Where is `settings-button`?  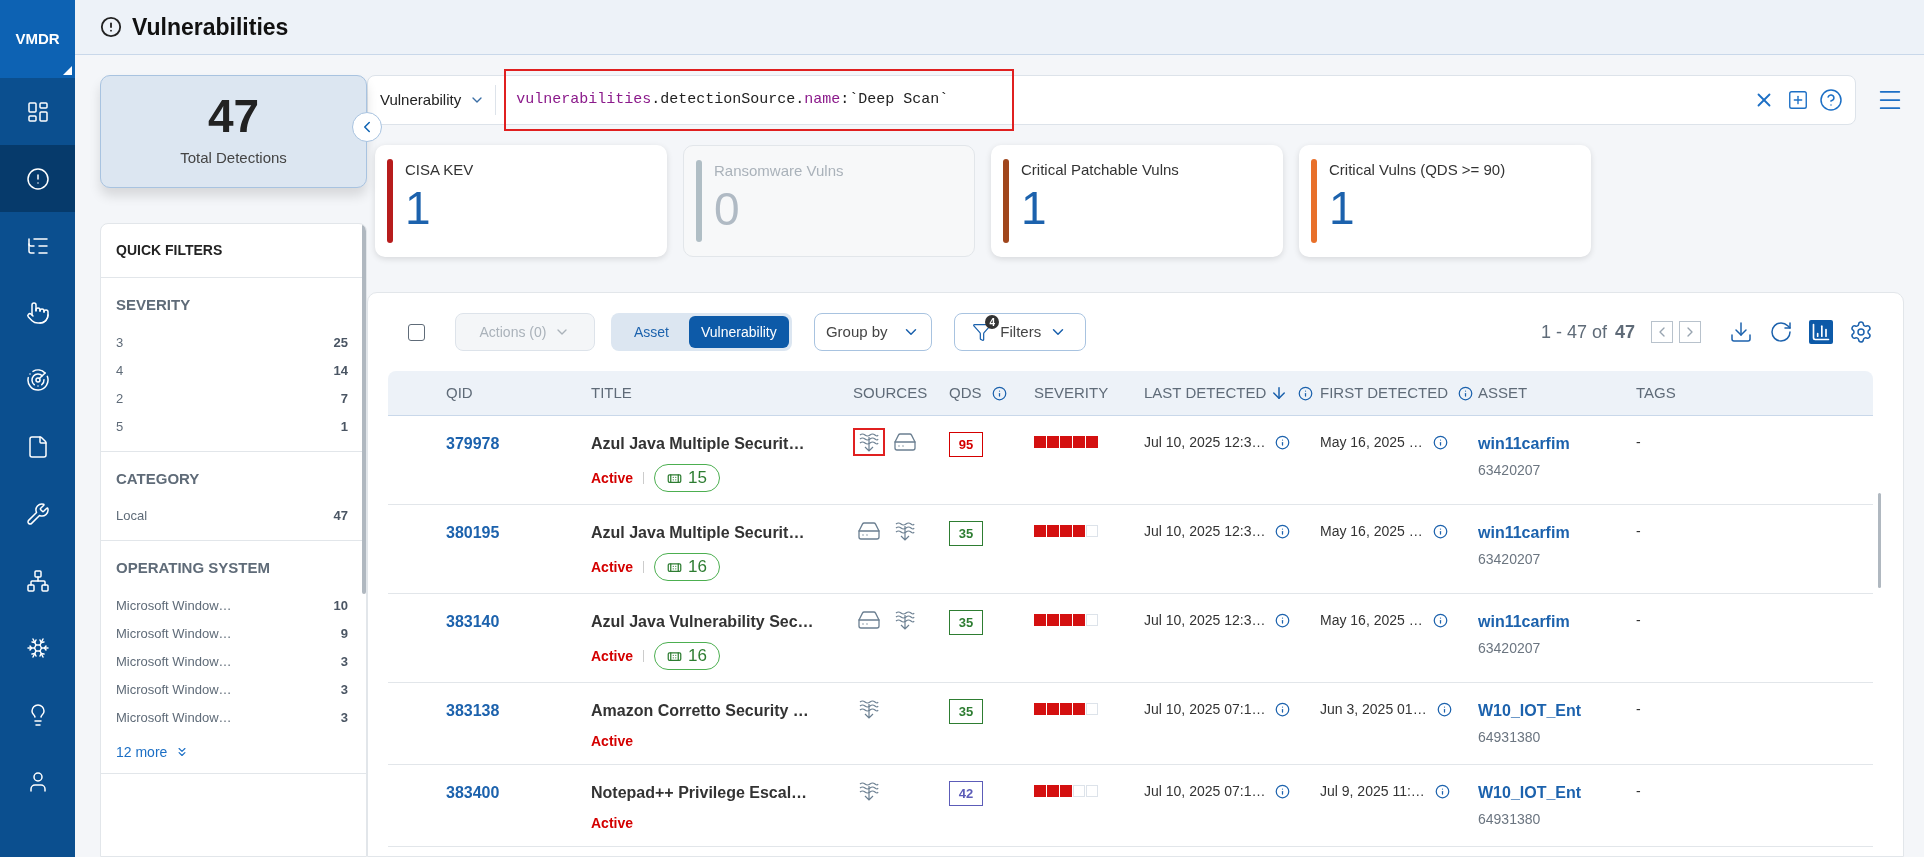
settings-button is located at coordinates (1861, 332).